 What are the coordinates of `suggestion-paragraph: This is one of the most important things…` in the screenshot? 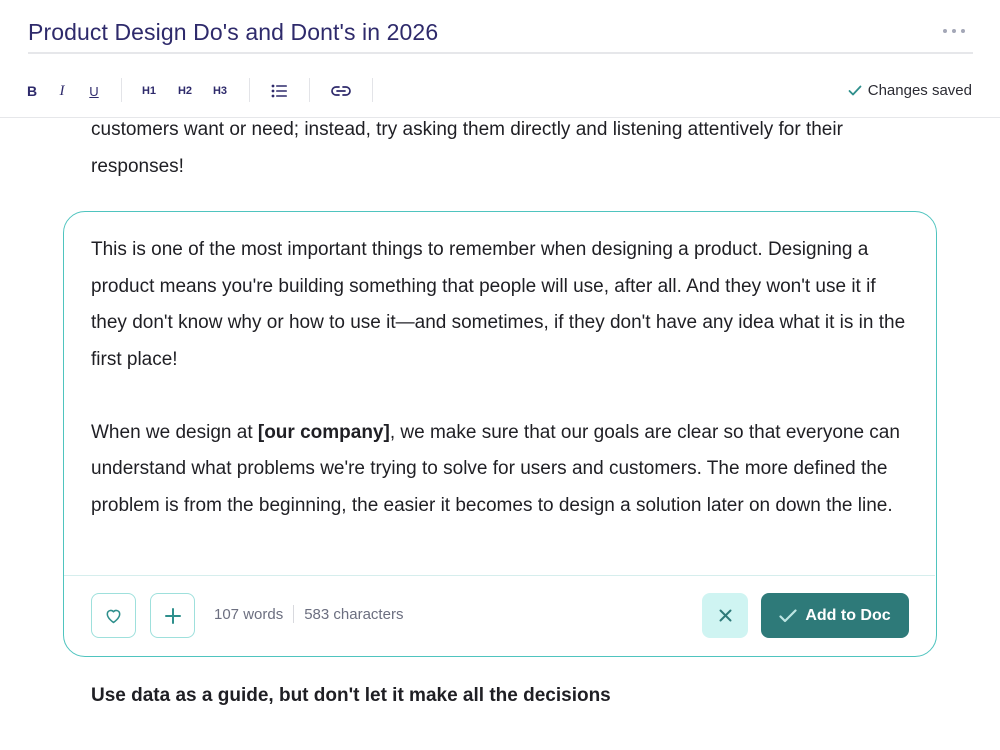 It's located at (498, 304).